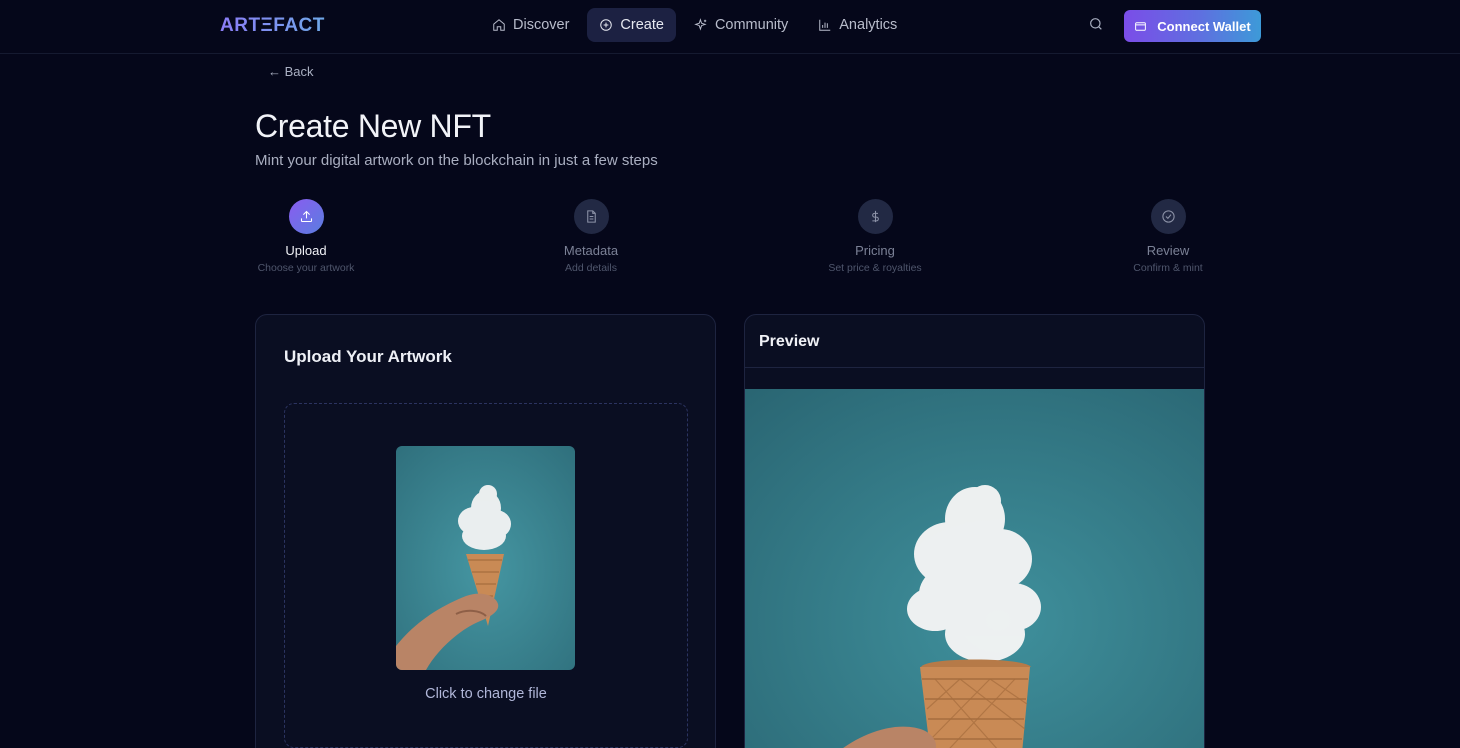 Image resolution: width=1460 pixels, height=748 pixels. What do you see at coordinates (373, 126) in the screenshot?
I see `page-title: Create New NFT` at bounding box center [373, 126].